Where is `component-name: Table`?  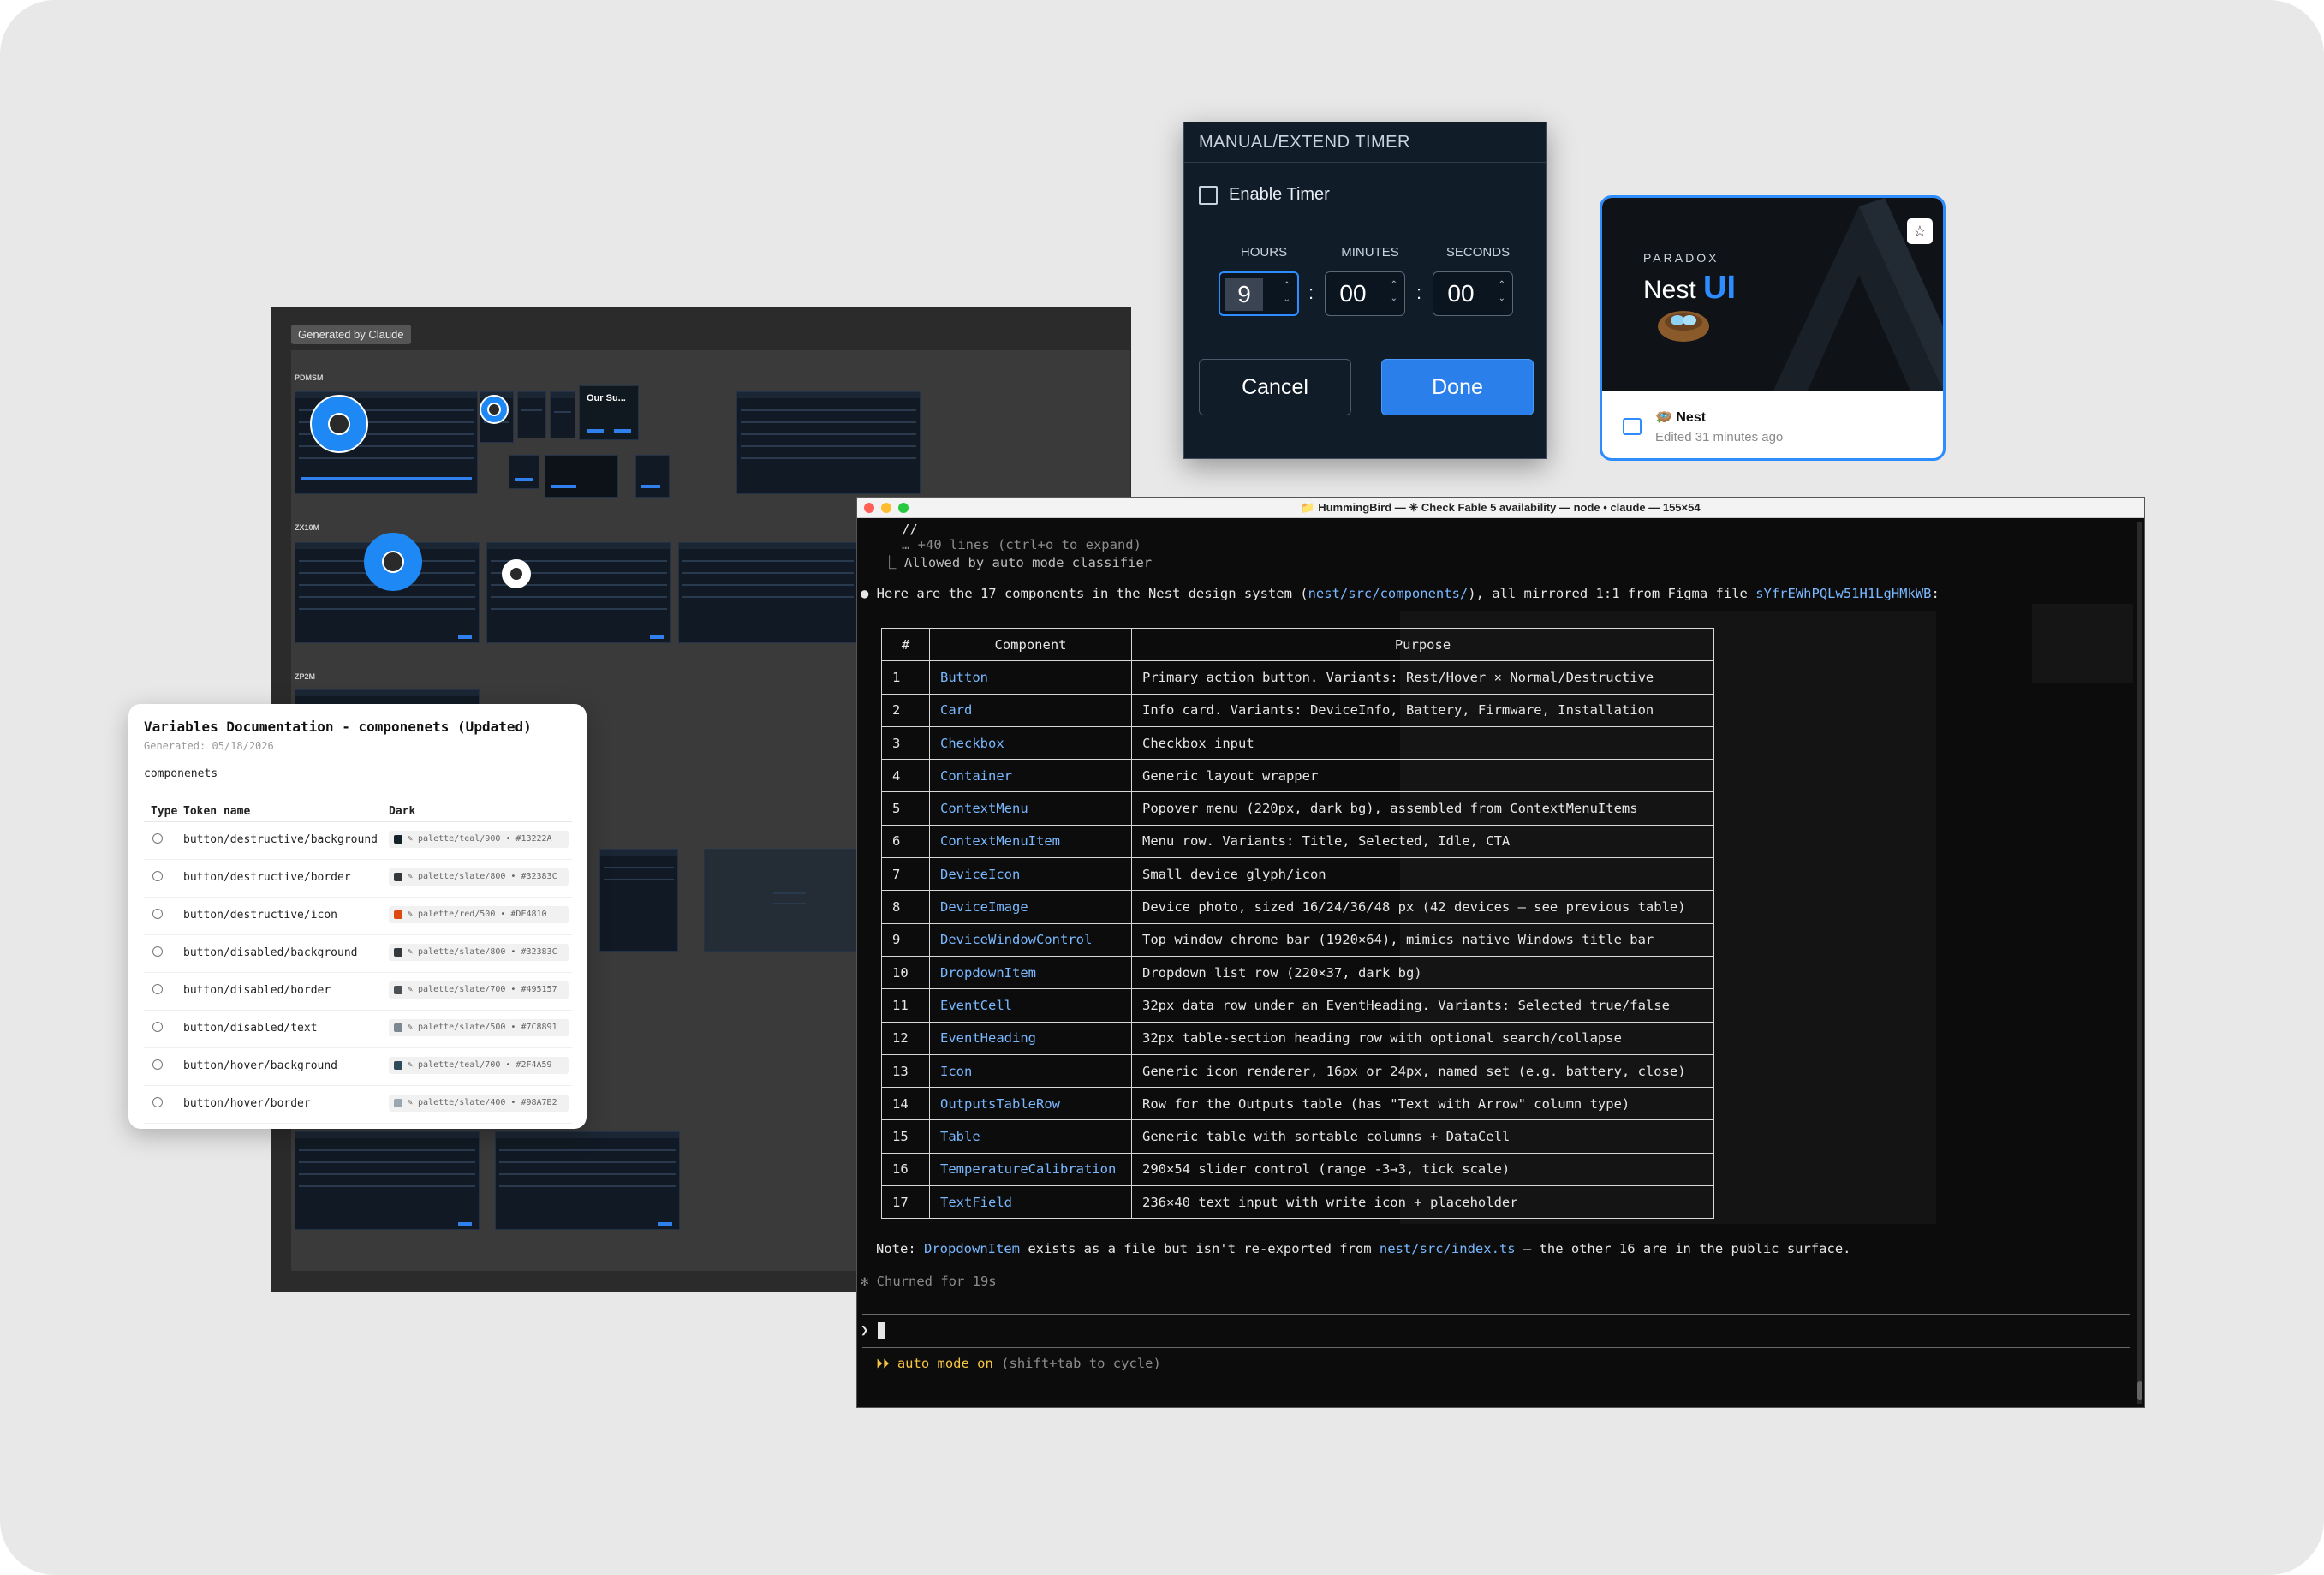 component-name: Table is located at coordinates (1030, 1136).